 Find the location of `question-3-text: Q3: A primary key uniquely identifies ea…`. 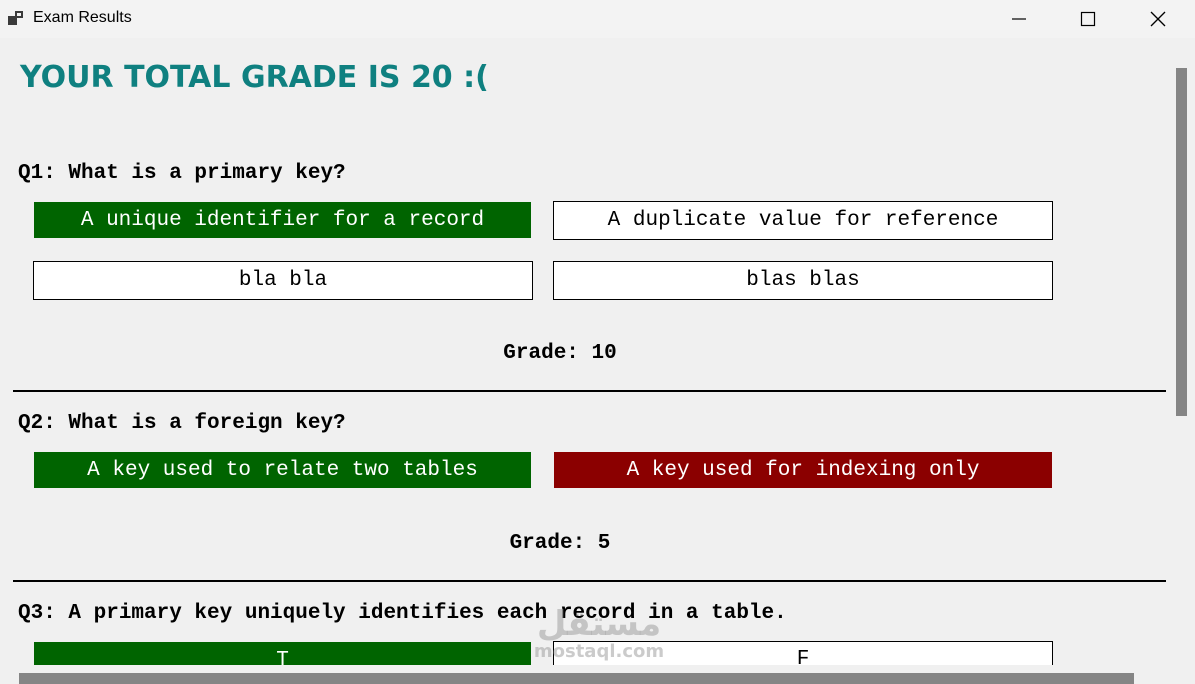

question-3-text: Q3: A primary key uniquely identifies ea… is located at coordinates (402, 613).